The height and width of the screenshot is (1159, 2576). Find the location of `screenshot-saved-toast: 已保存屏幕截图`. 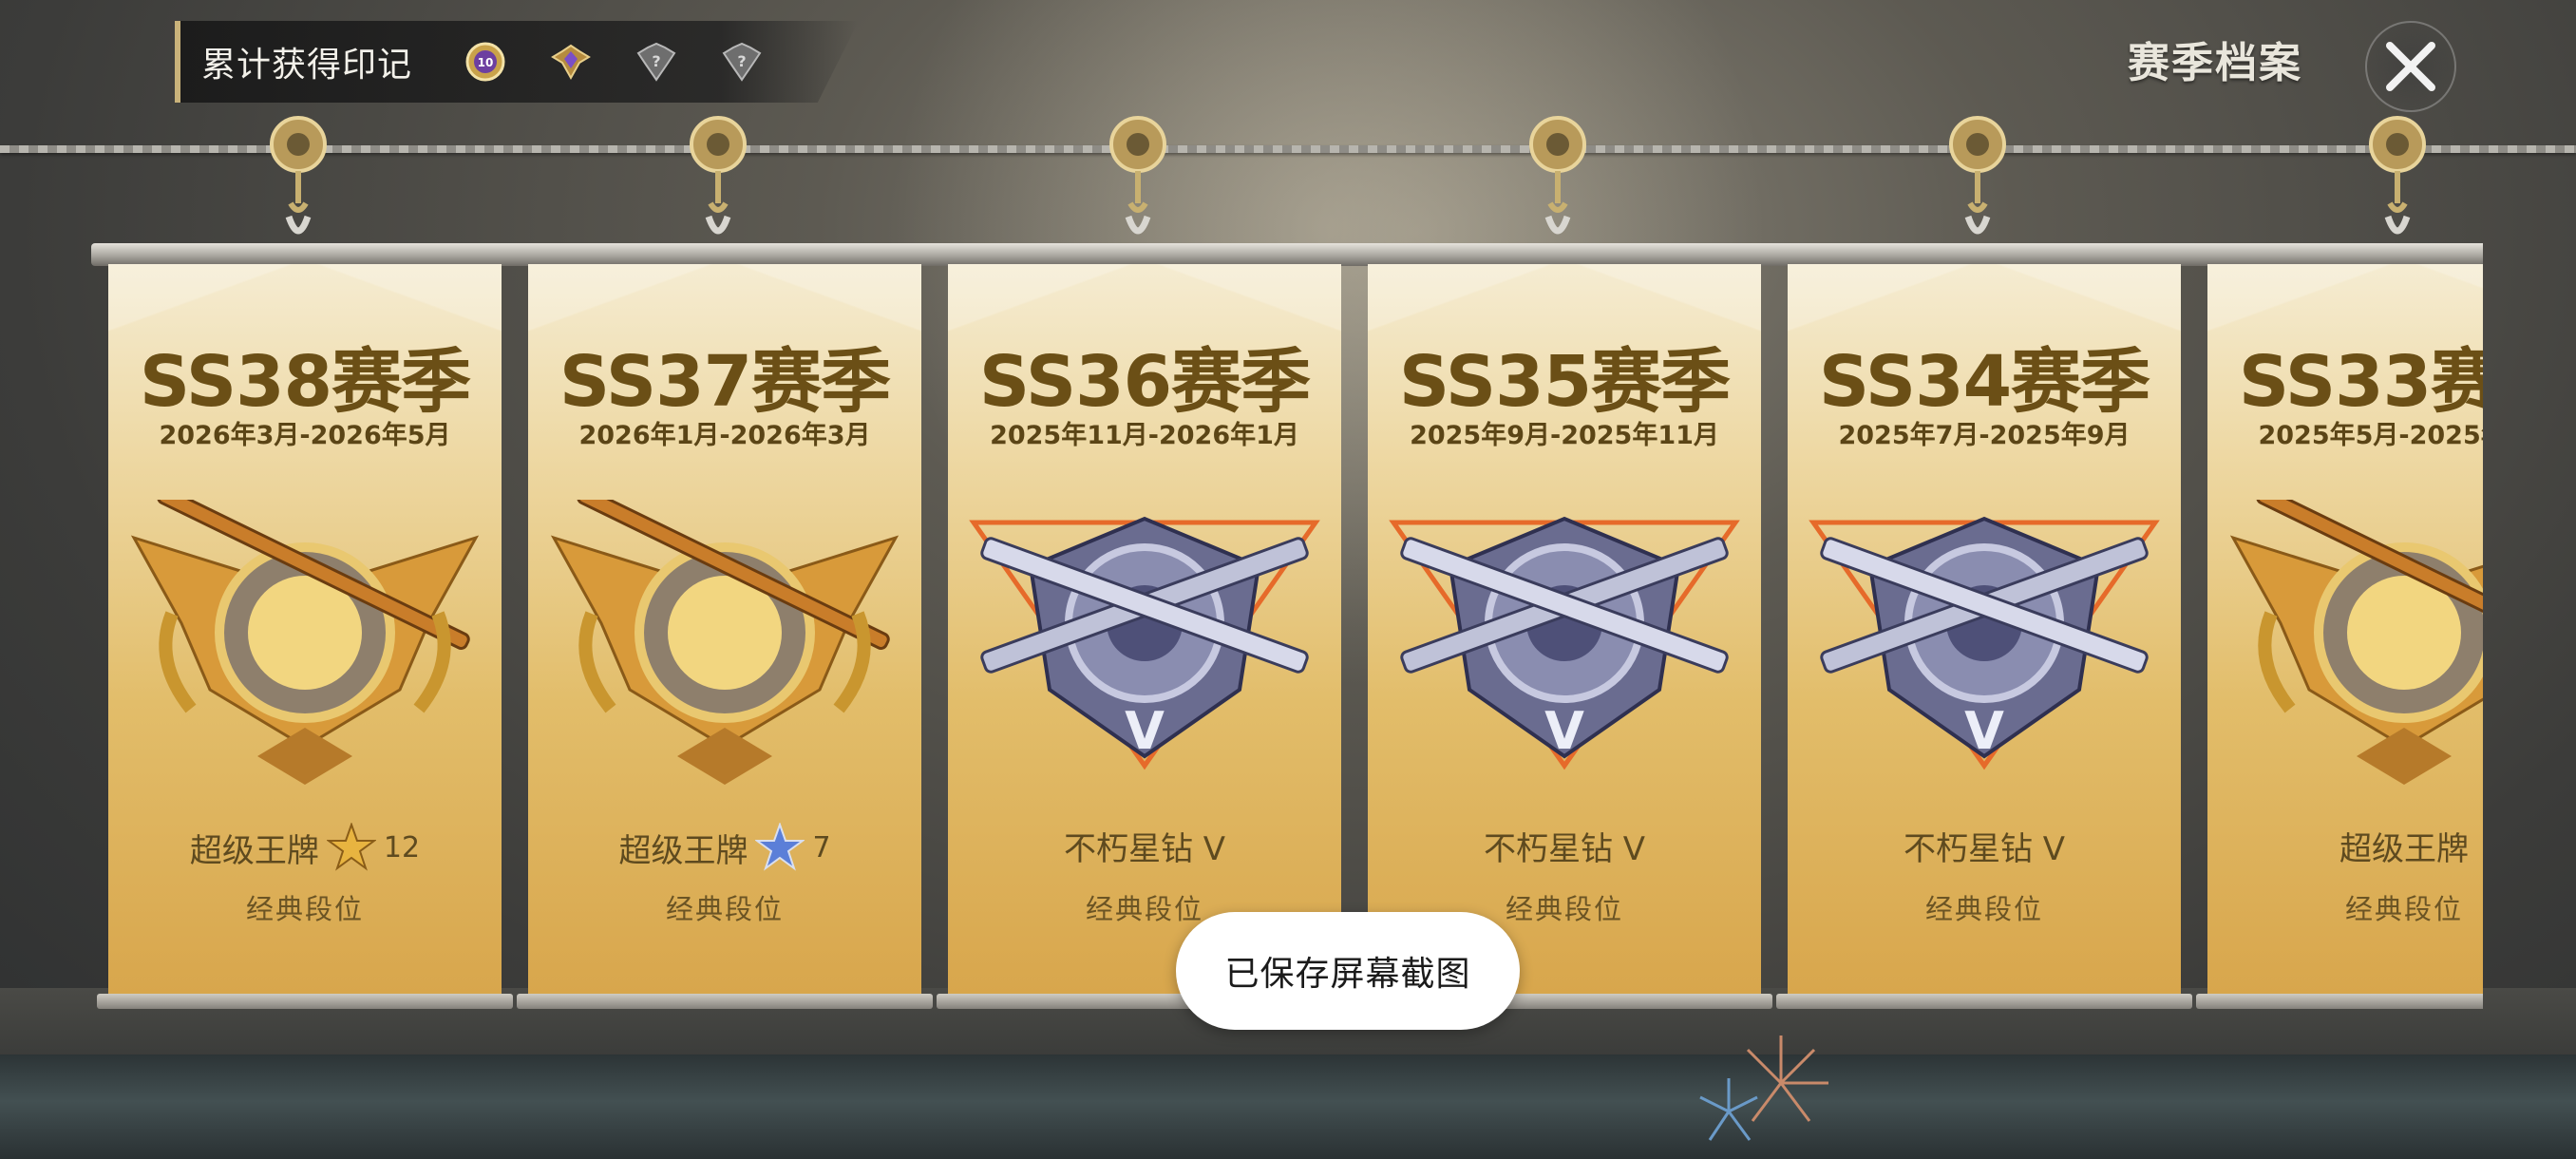

screenshot-saved-toast: 已保存屏幕截图 is located at coordinates (1348, 971).